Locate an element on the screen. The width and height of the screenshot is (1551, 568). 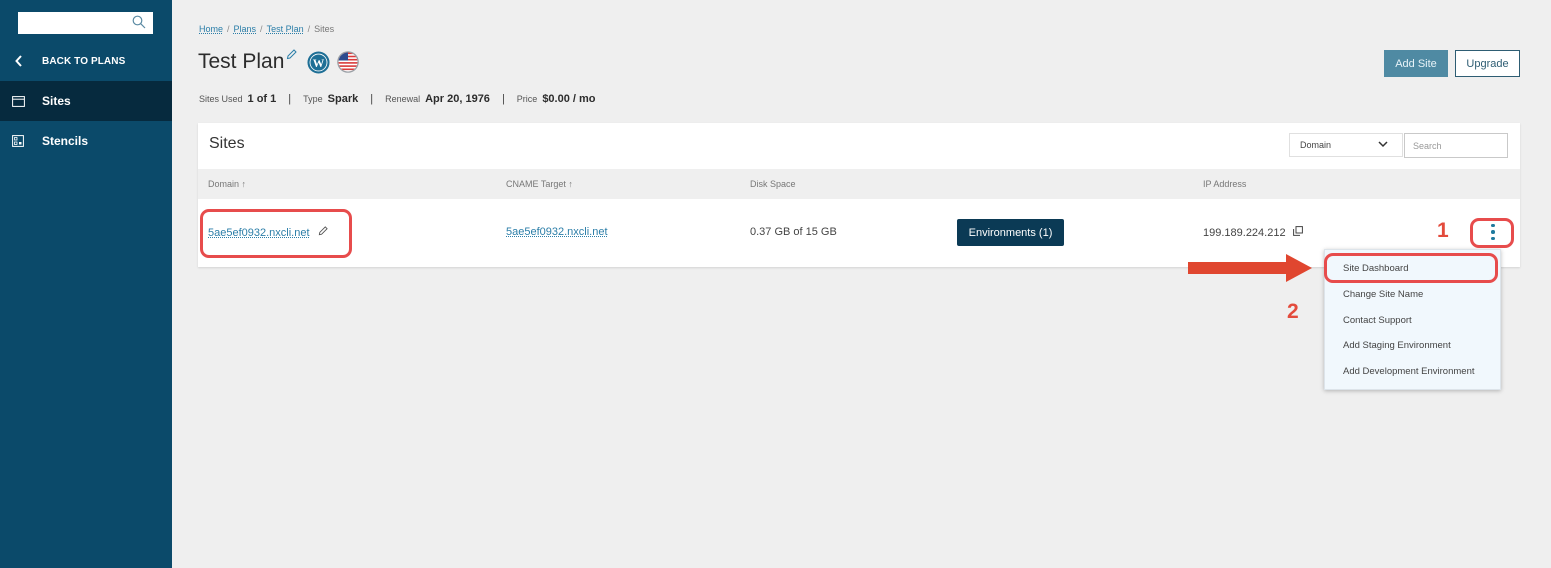
page-title-row: Test Plan W is located at coordinates (279, 61).